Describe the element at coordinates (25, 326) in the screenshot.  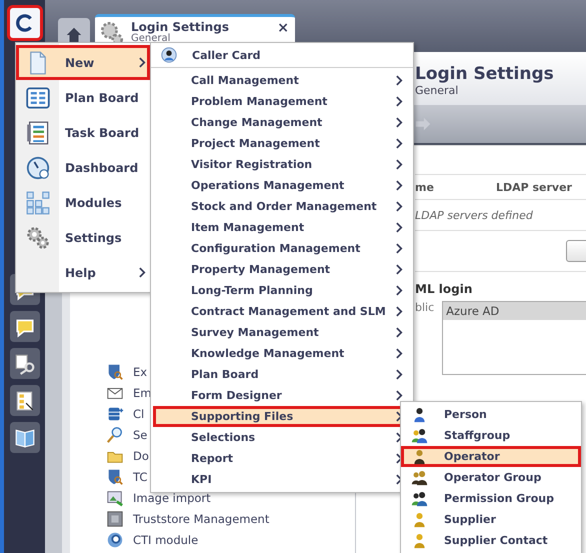
I see `note-icon` at that location.